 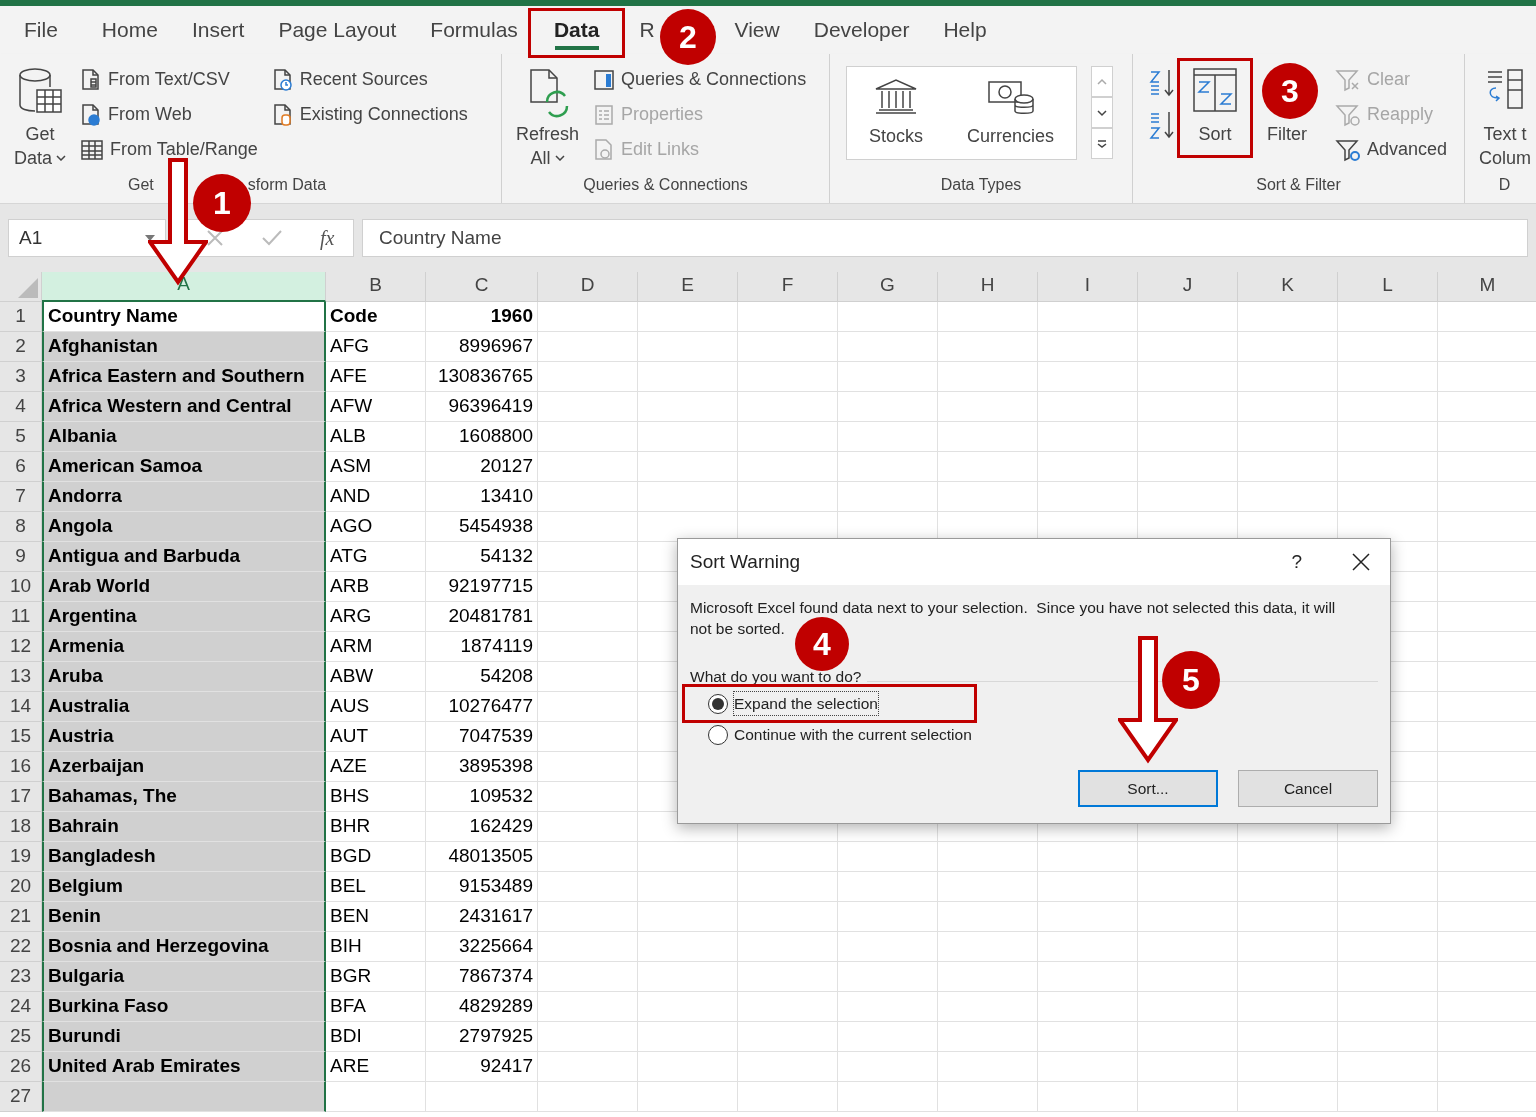 What do you see at coordinates (840, 735) in the screenshot?
I see `radio-option: Continue with the current selection` at bounding box center [840, 735].